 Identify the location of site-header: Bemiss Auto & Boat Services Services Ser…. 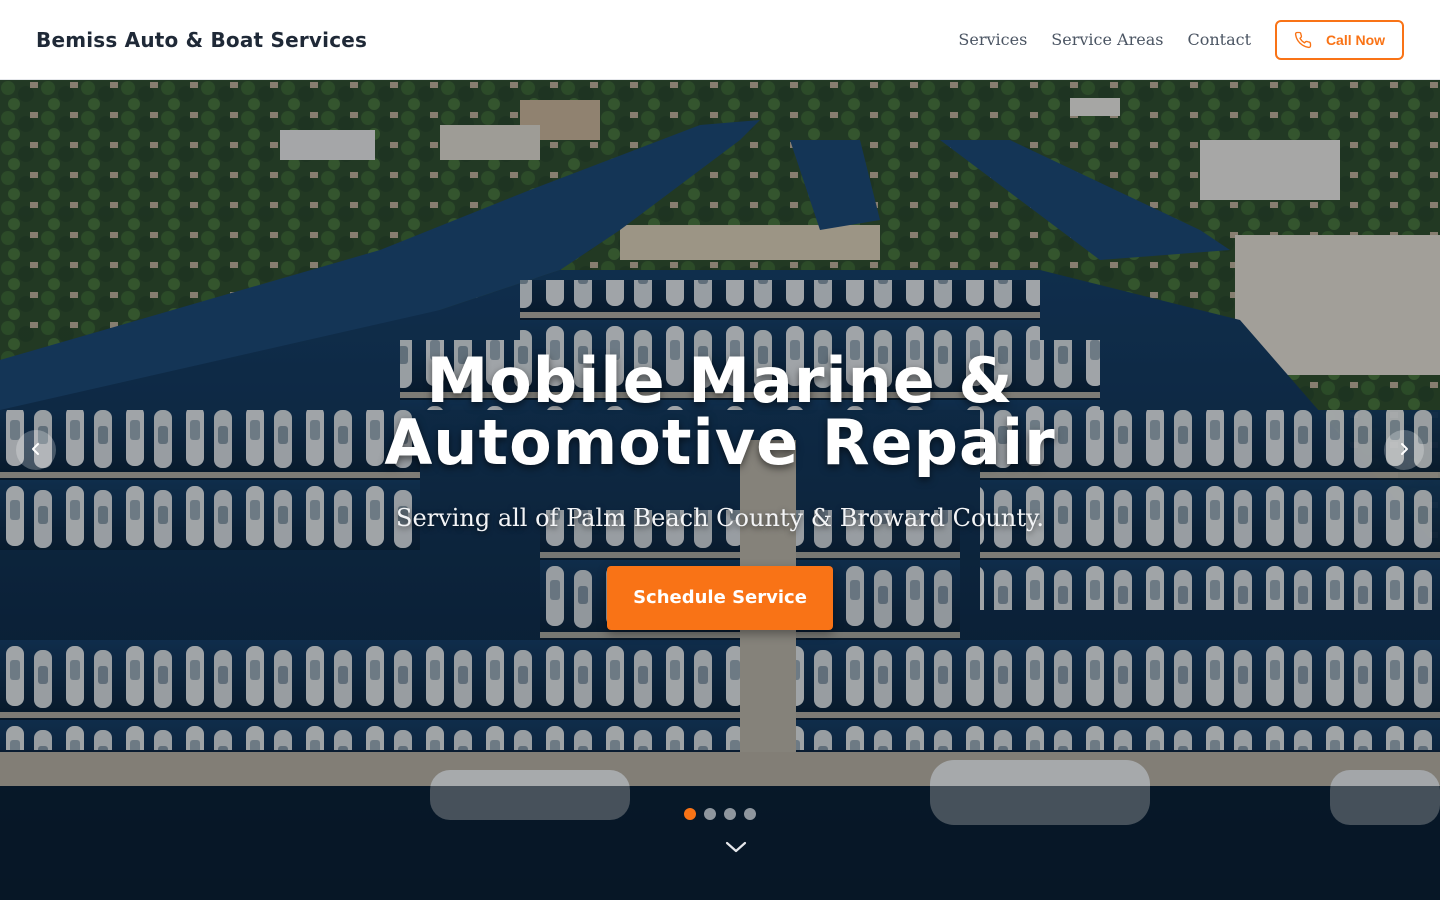
(720, 40).